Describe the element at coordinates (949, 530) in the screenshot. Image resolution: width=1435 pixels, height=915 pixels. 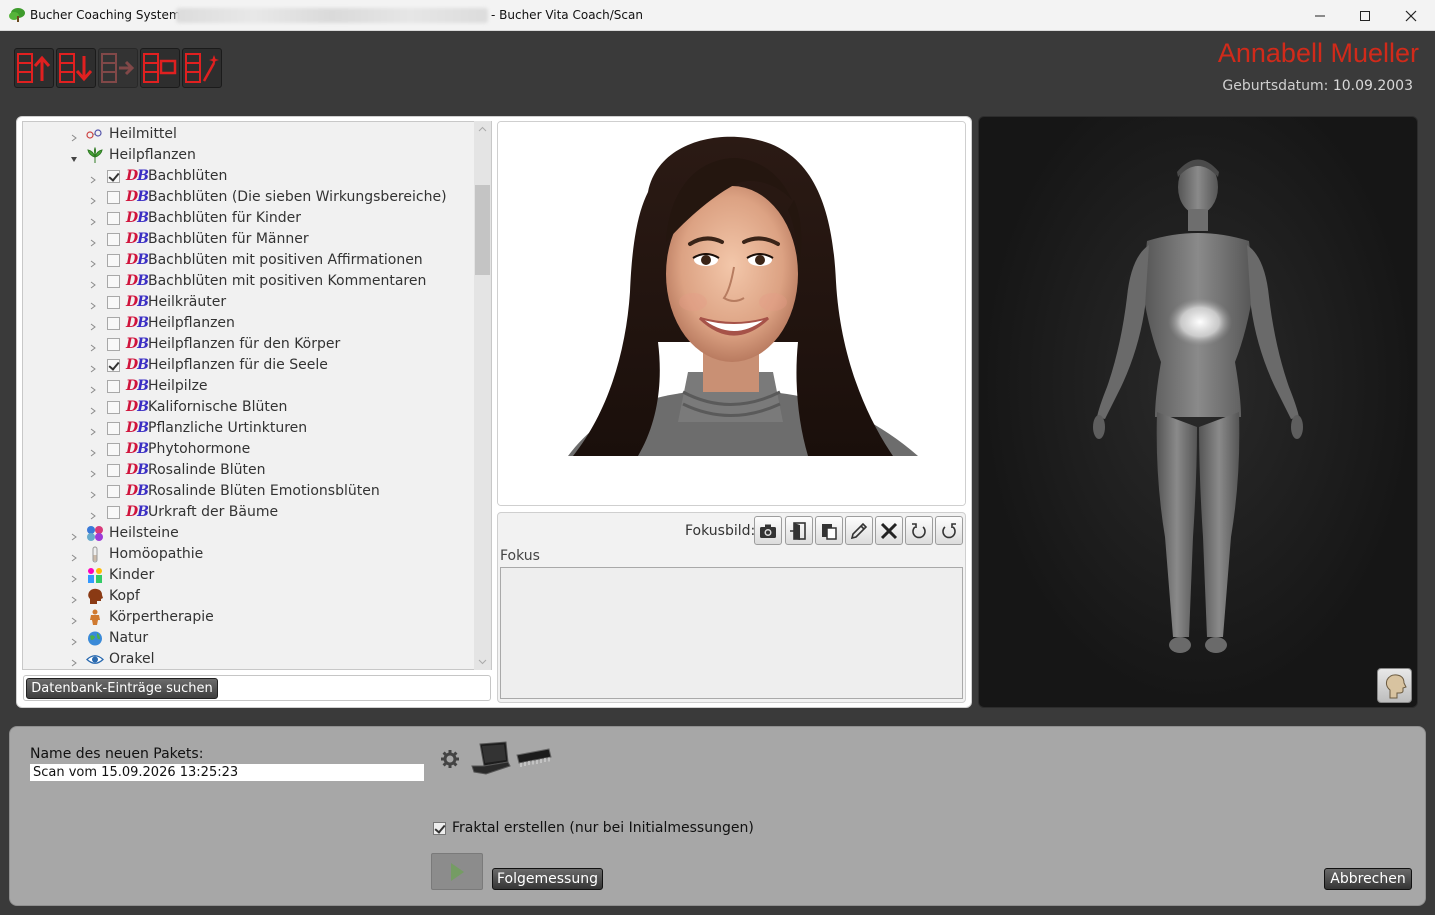
I see `focus-rotate-right-button` at that location.